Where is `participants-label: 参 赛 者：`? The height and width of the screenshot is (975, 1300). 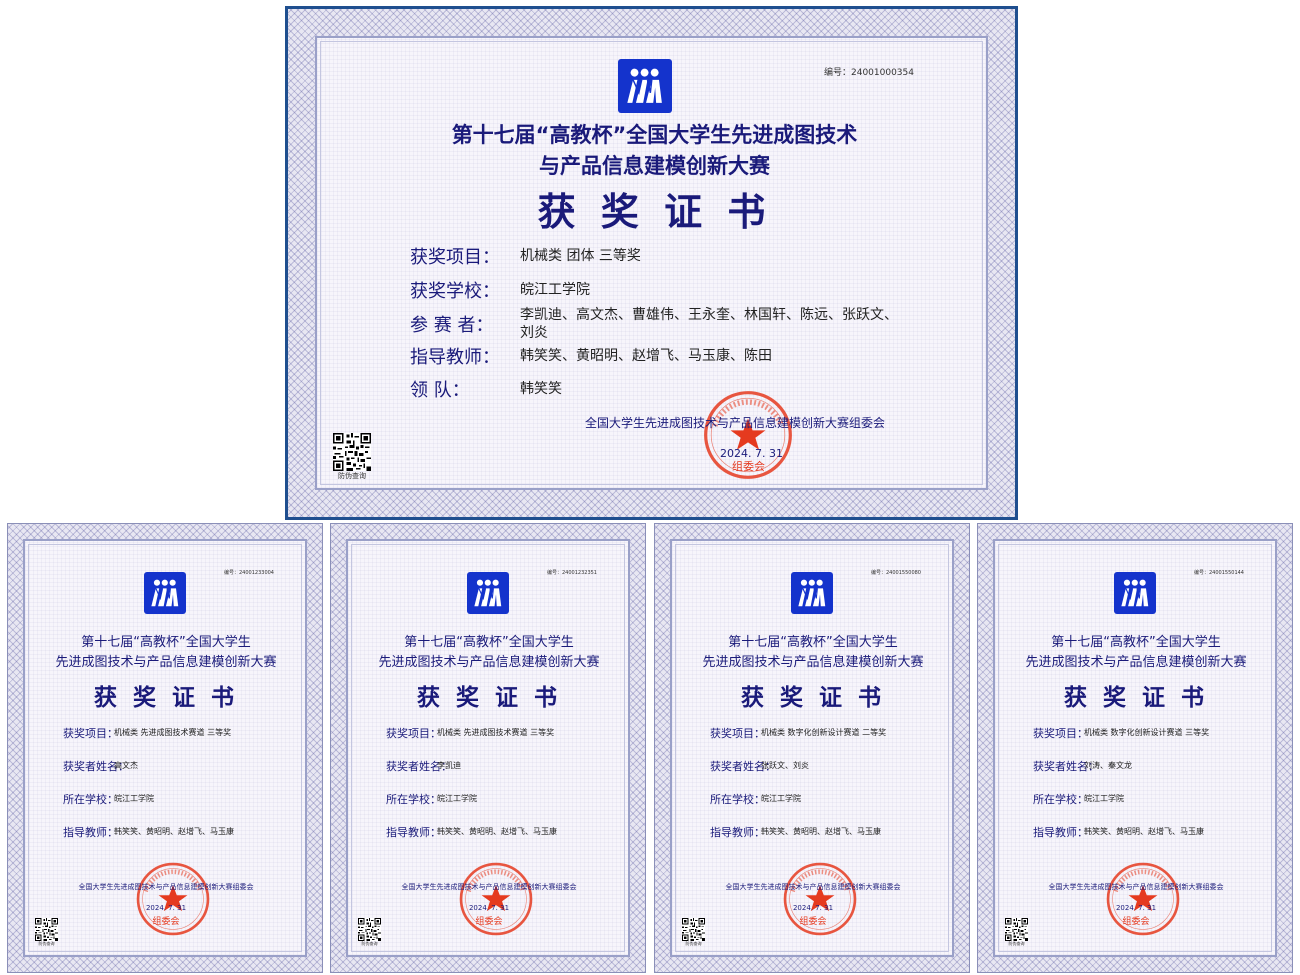
participants-label: 参 赛 者： is located at coordinates (452, 325).